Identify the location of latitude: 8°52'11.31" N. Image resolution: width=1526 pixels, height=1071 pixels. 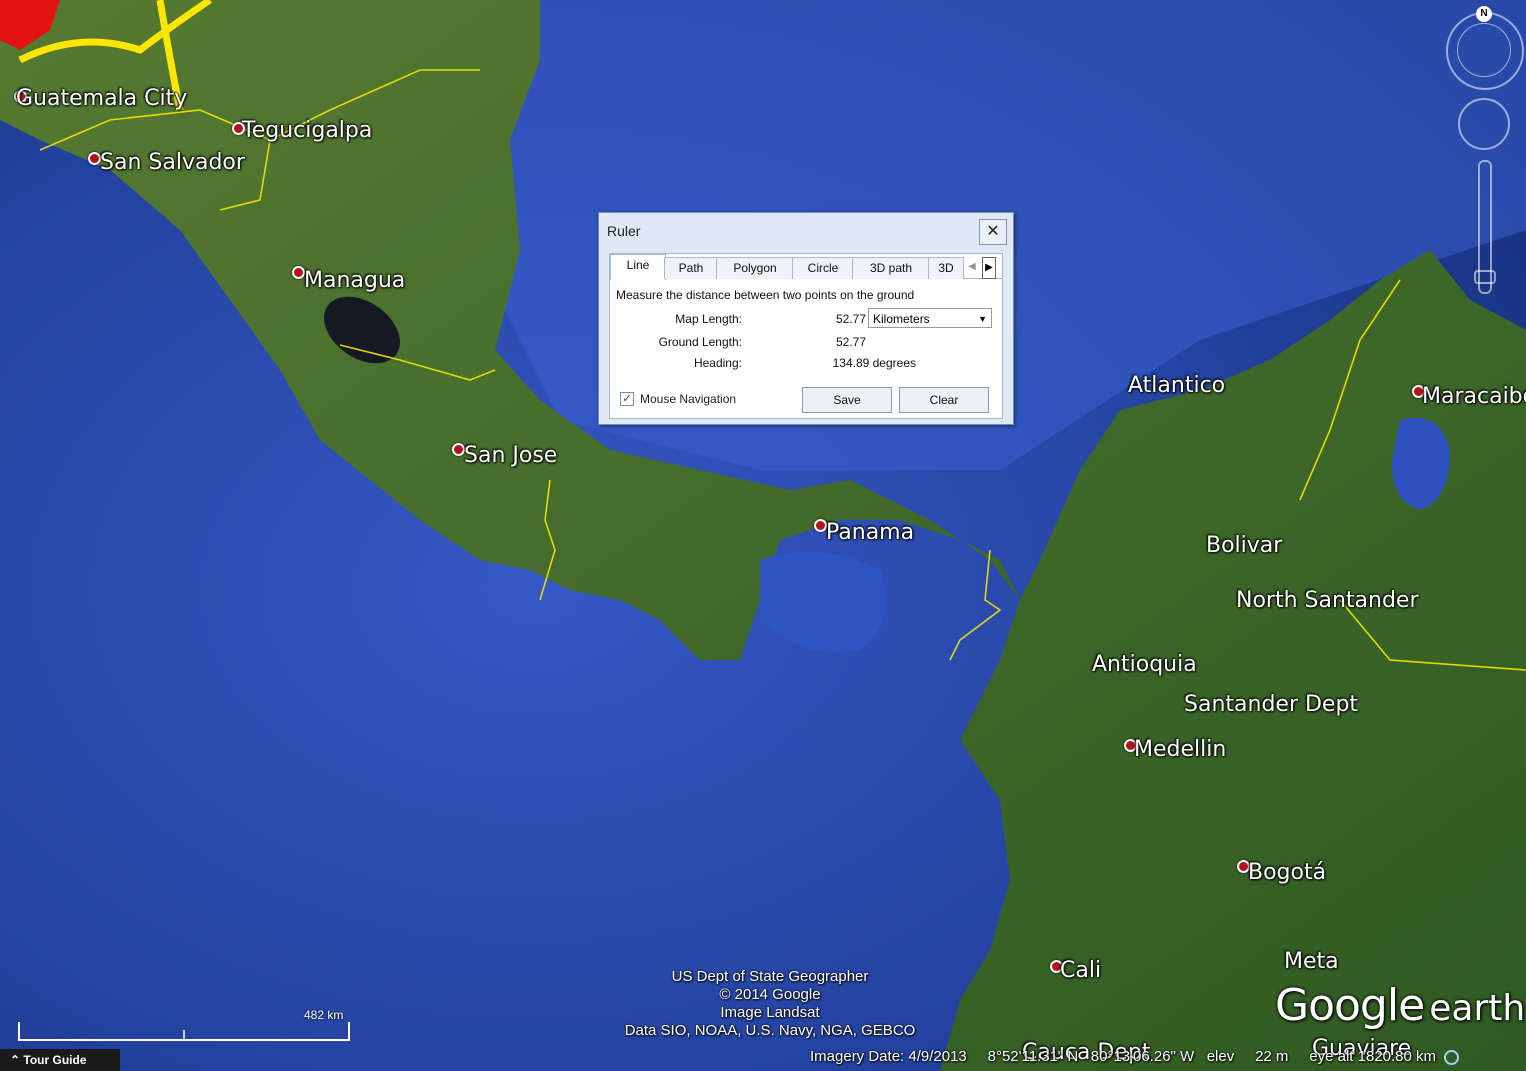
(1033, 1056).